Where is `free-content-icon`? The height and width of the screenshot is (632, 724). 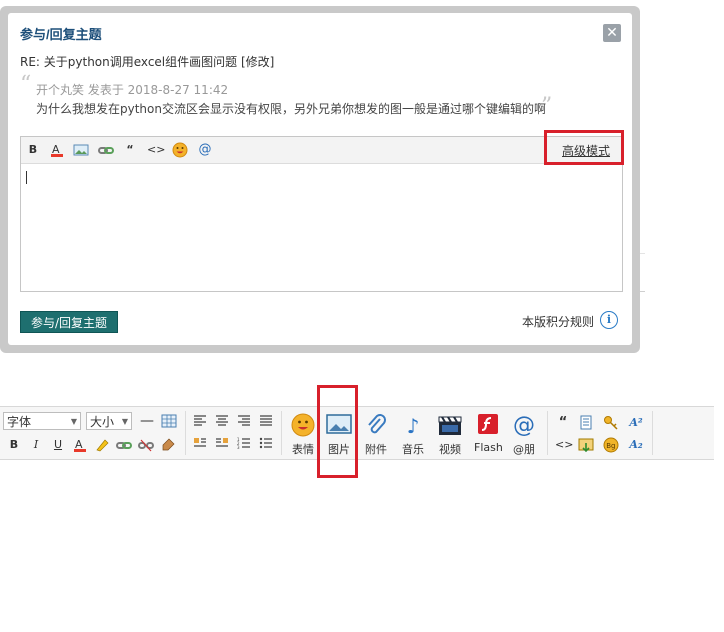
free-content-icon is located at coordinates (586, 445).